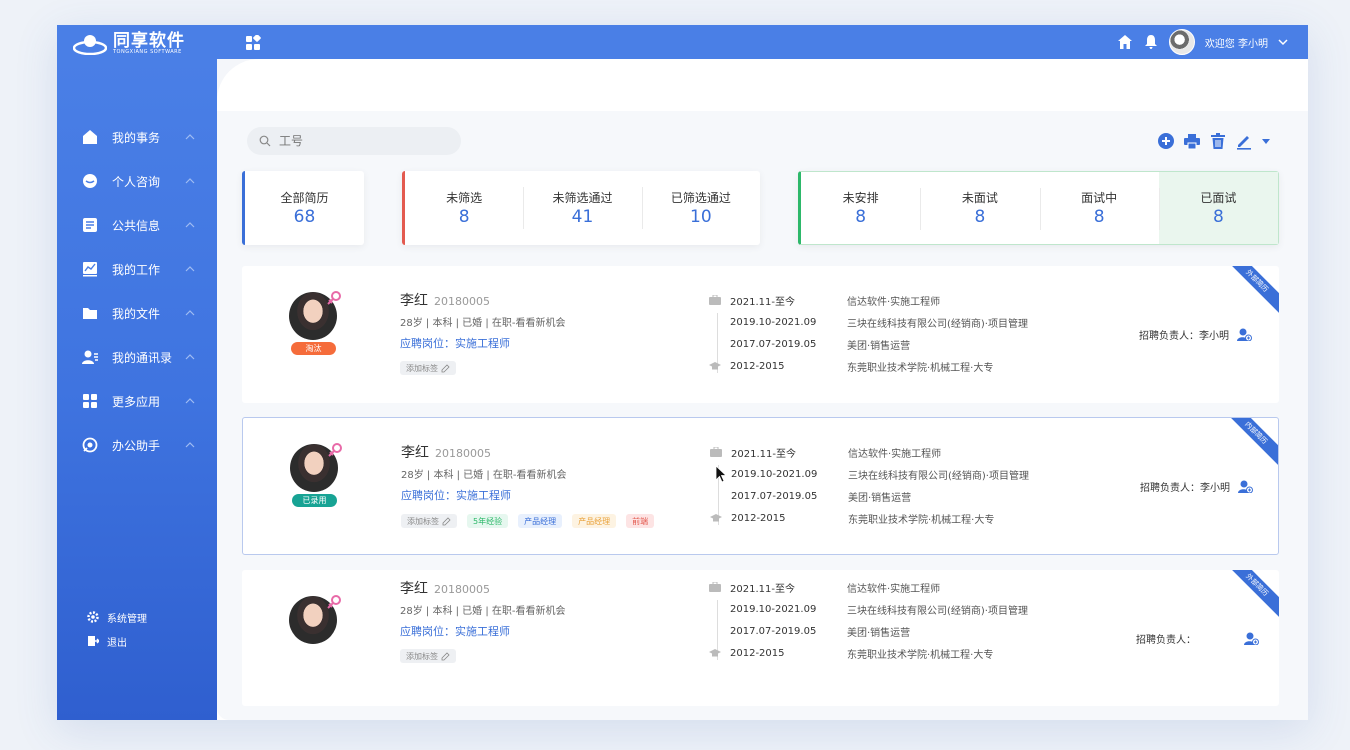 Image resolution: width=1350 pixels, height=750 pixels. I want to click on chevron-down-icon, so click(1283, 42).